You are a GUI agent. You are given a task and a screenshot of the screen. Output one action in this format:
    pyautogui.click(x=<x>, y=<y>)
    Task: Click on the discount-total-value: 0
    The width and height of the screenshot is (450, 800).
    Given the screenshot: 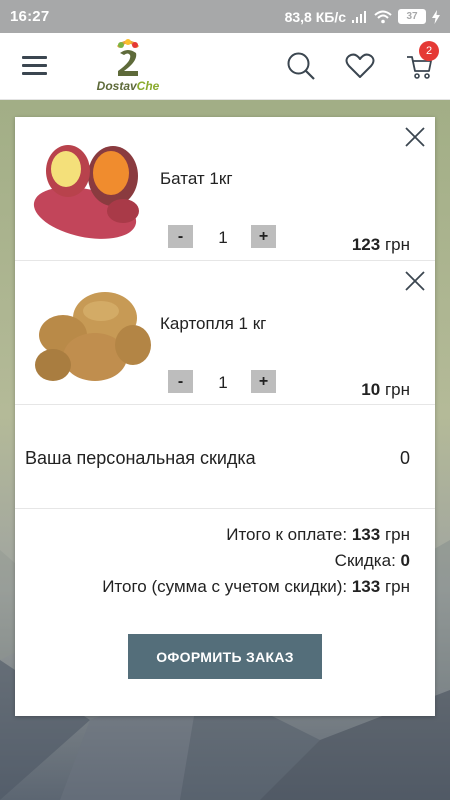 What is the action you would take?
    pyautogui.click(x=405, y=560)
    